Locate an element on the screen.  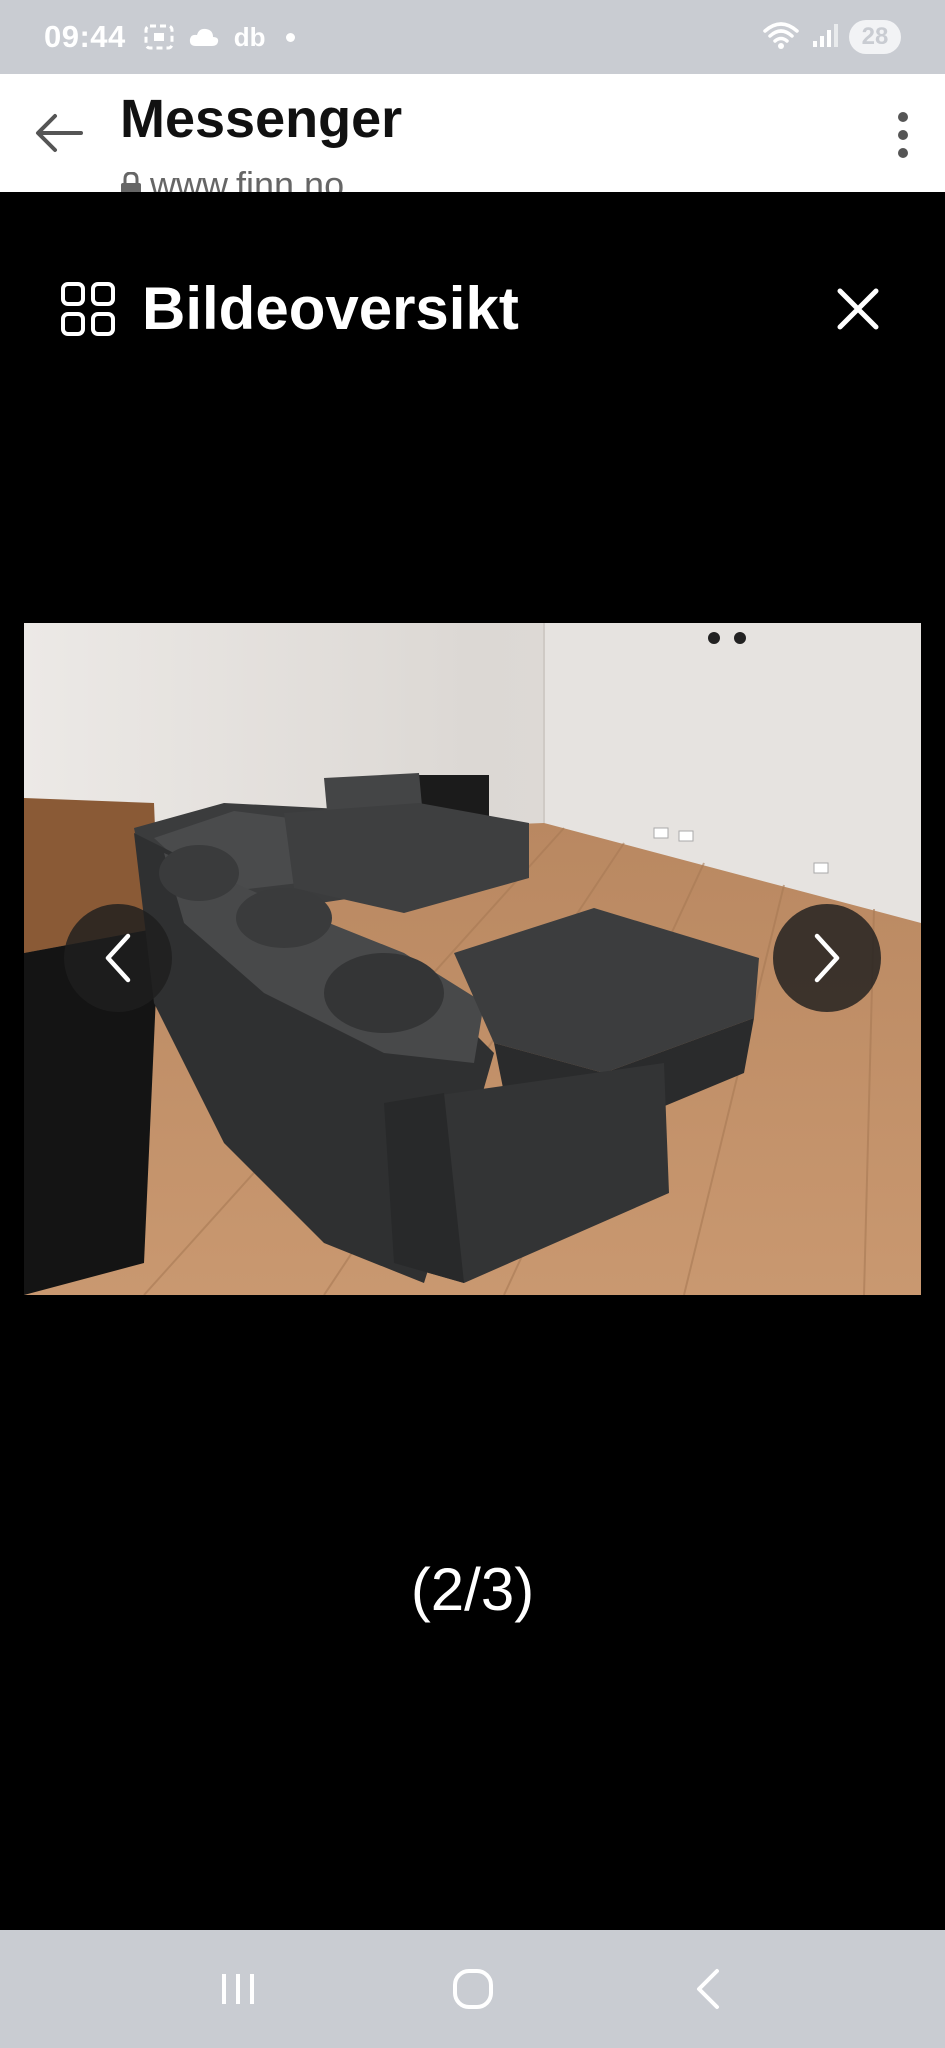
url-label: www.finn.no is located at coordinates (232, 178).